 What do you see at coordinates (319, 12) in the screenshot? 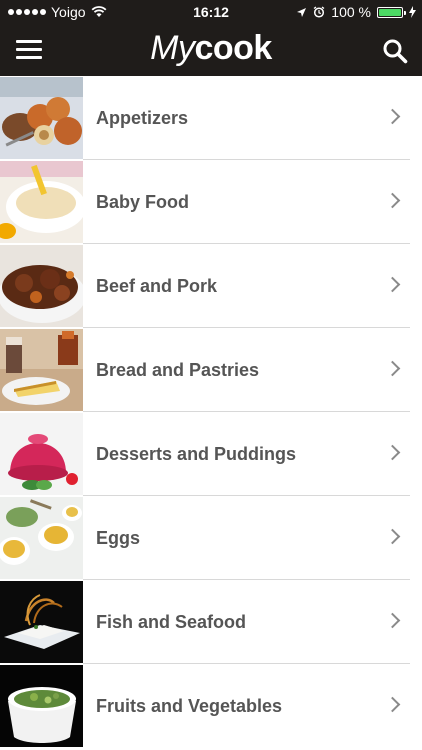
I see `alarm-icon` at bounding box center [319, 12].